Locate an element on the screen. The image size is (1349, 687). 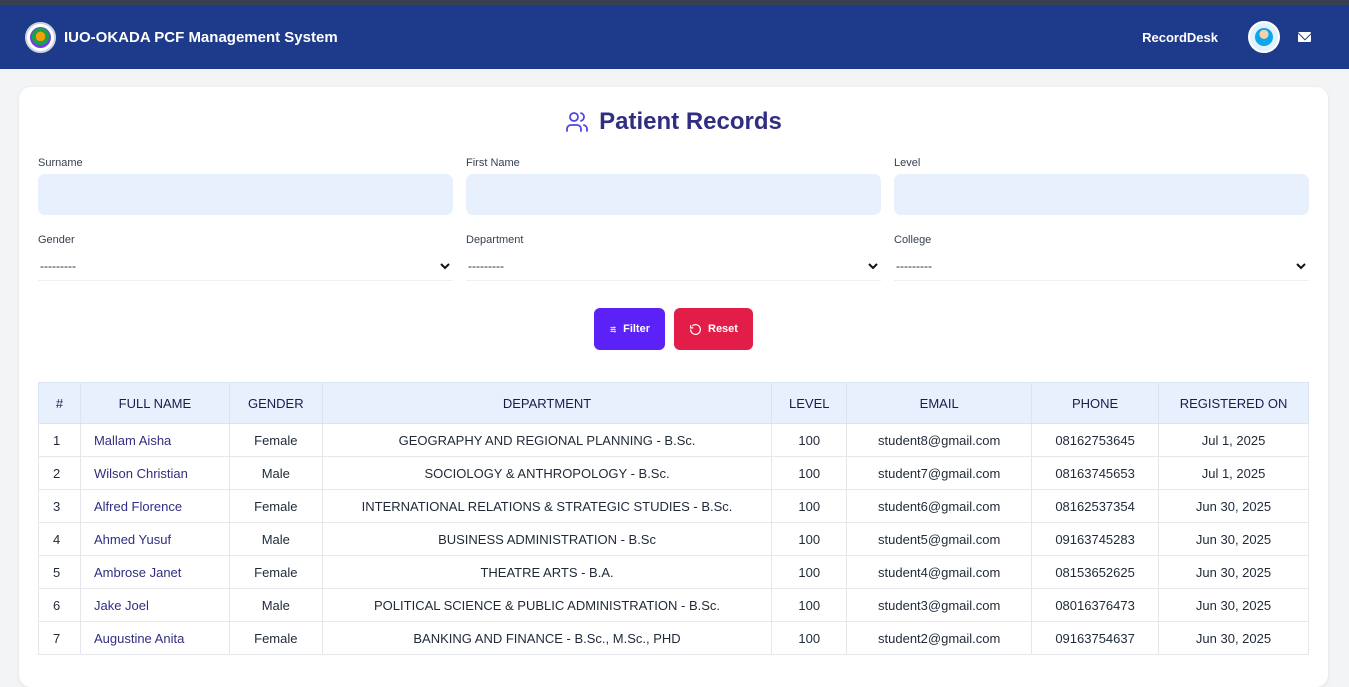
users-icon is located at coordinates (577, 122).